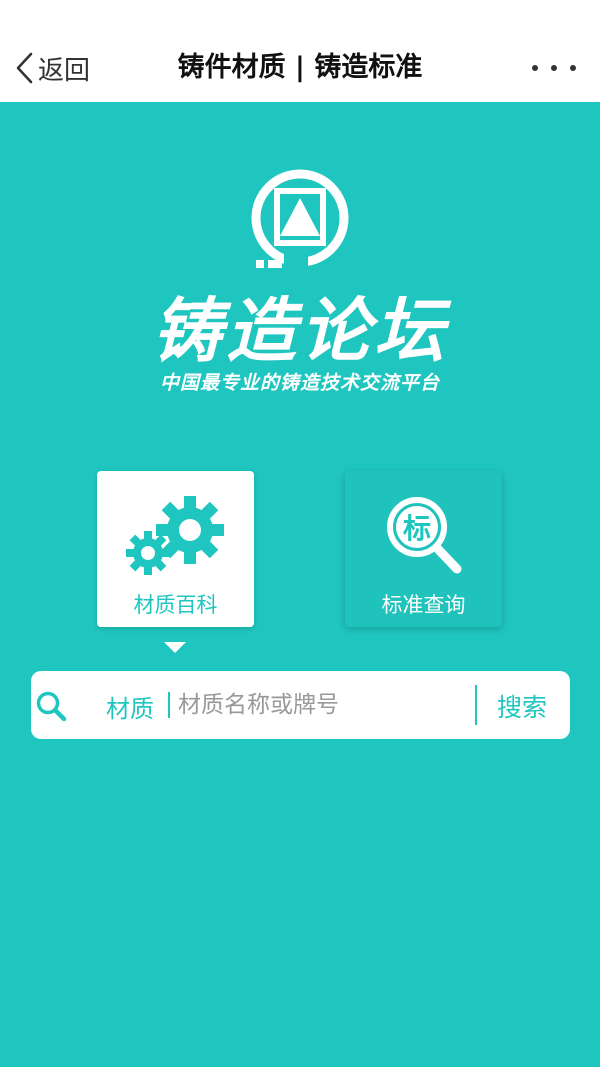 The width and height of the screenshot is (600, 1067). I want to click on material-encyclopedia-card: 材质百科, so click(175, 549).